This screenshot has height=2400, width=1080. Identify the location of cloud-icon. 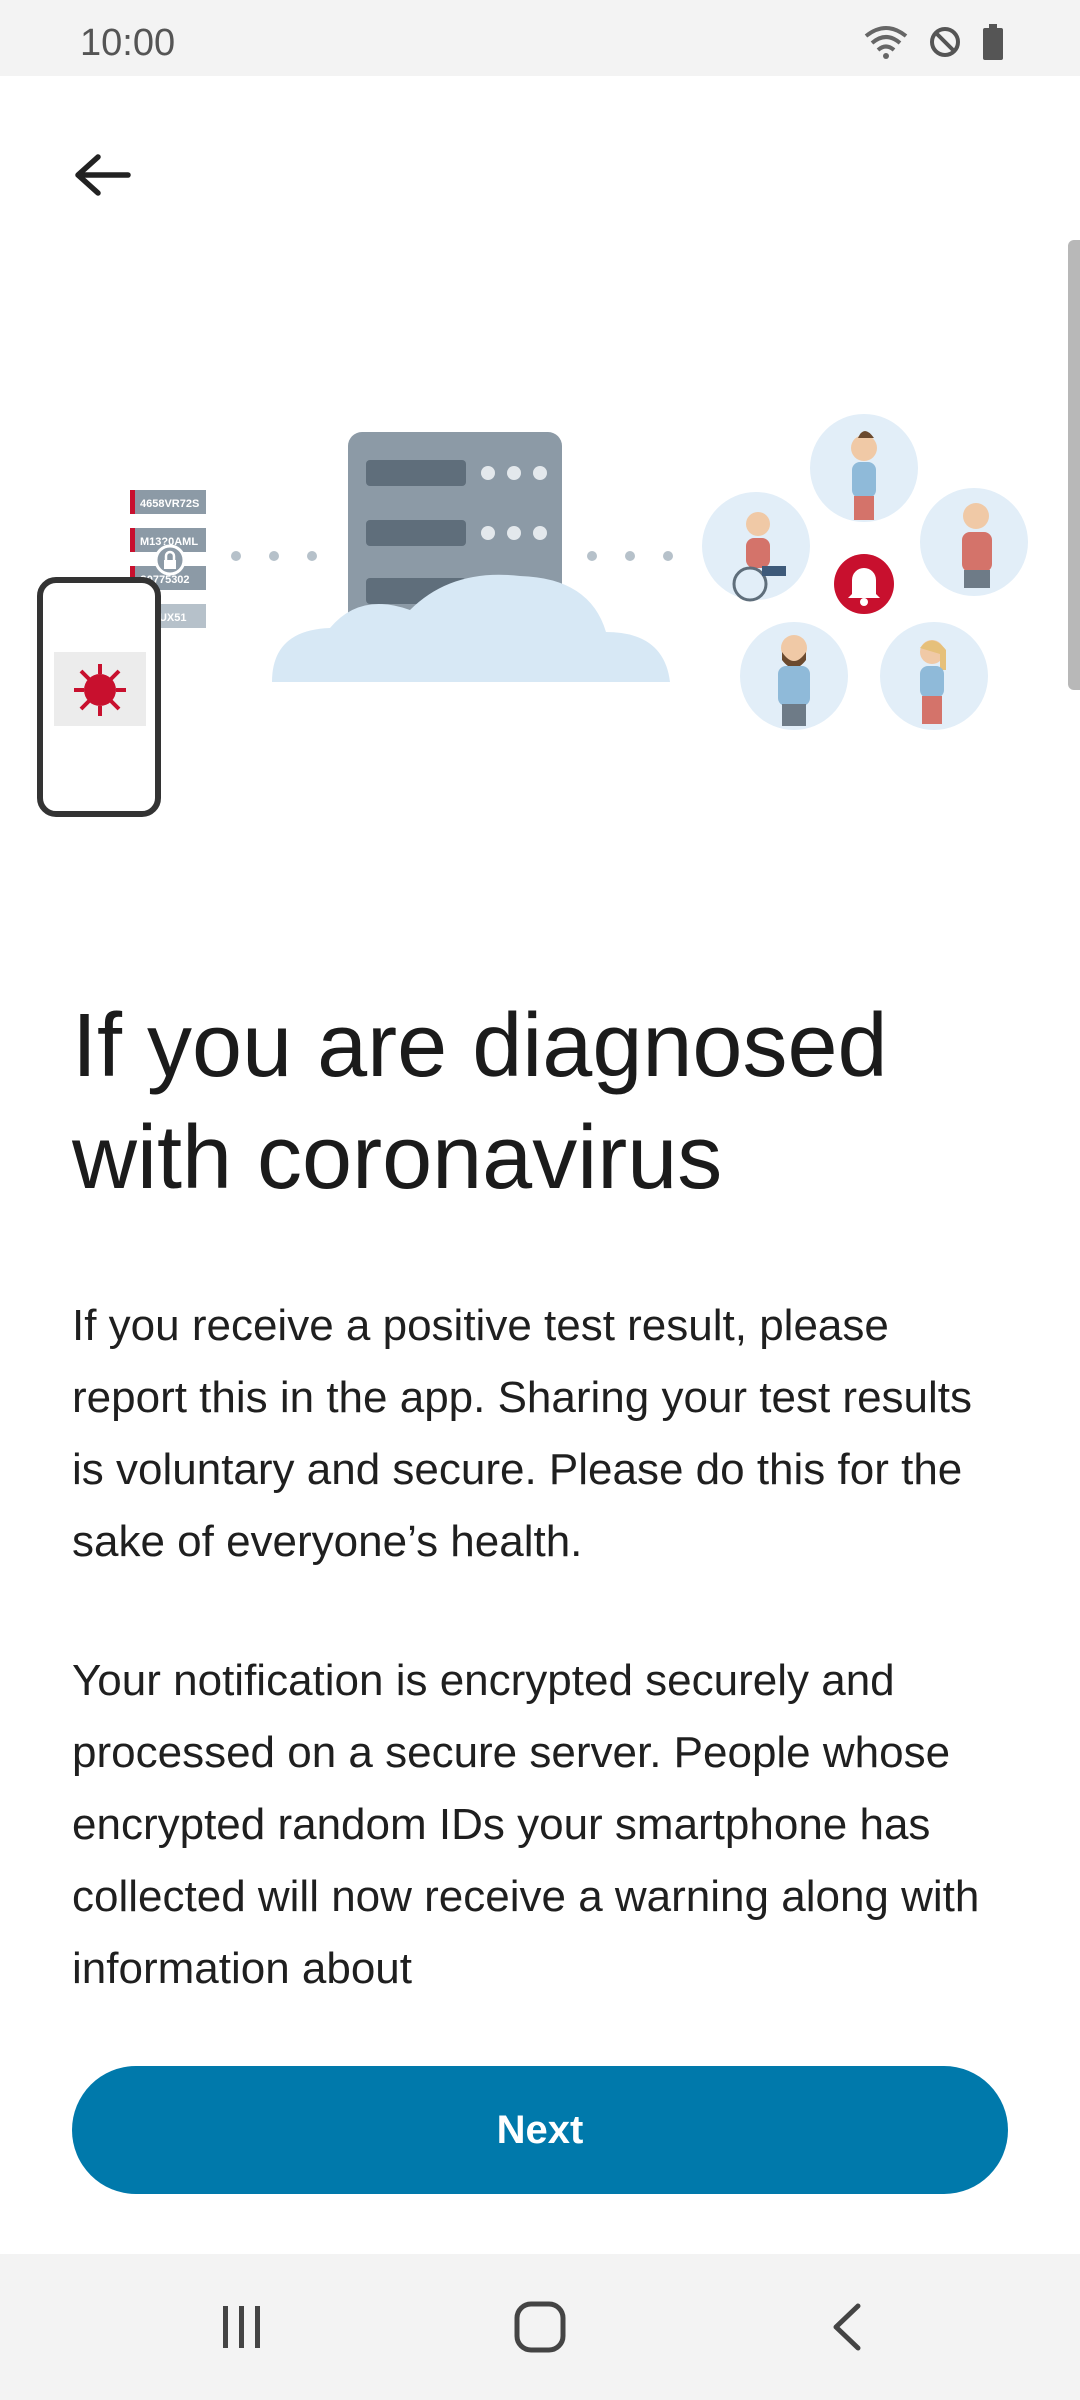
(471, 628).